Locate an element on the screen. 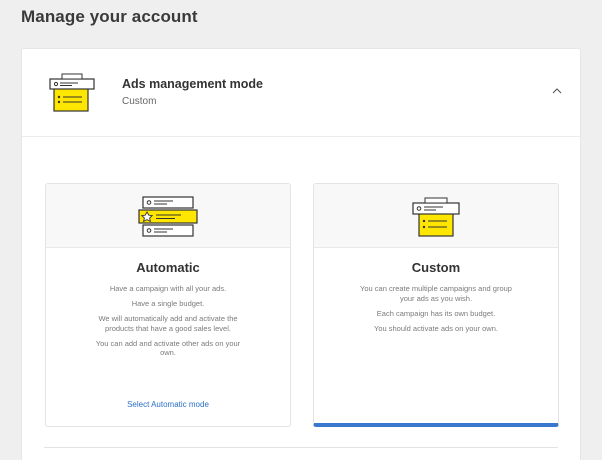 Image resolution: width=602 pixels, height=460 pixels. custom-mode-name: Custom is located at coordinates (436, 267).